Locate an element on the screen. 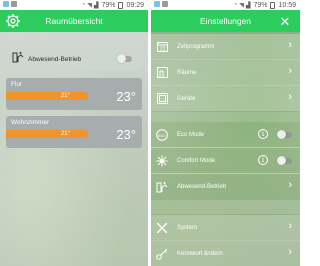 The width and height of the screenshot is (320, 266). app-bar: Einstellungen ✕ is located at coordinates (225, 21).